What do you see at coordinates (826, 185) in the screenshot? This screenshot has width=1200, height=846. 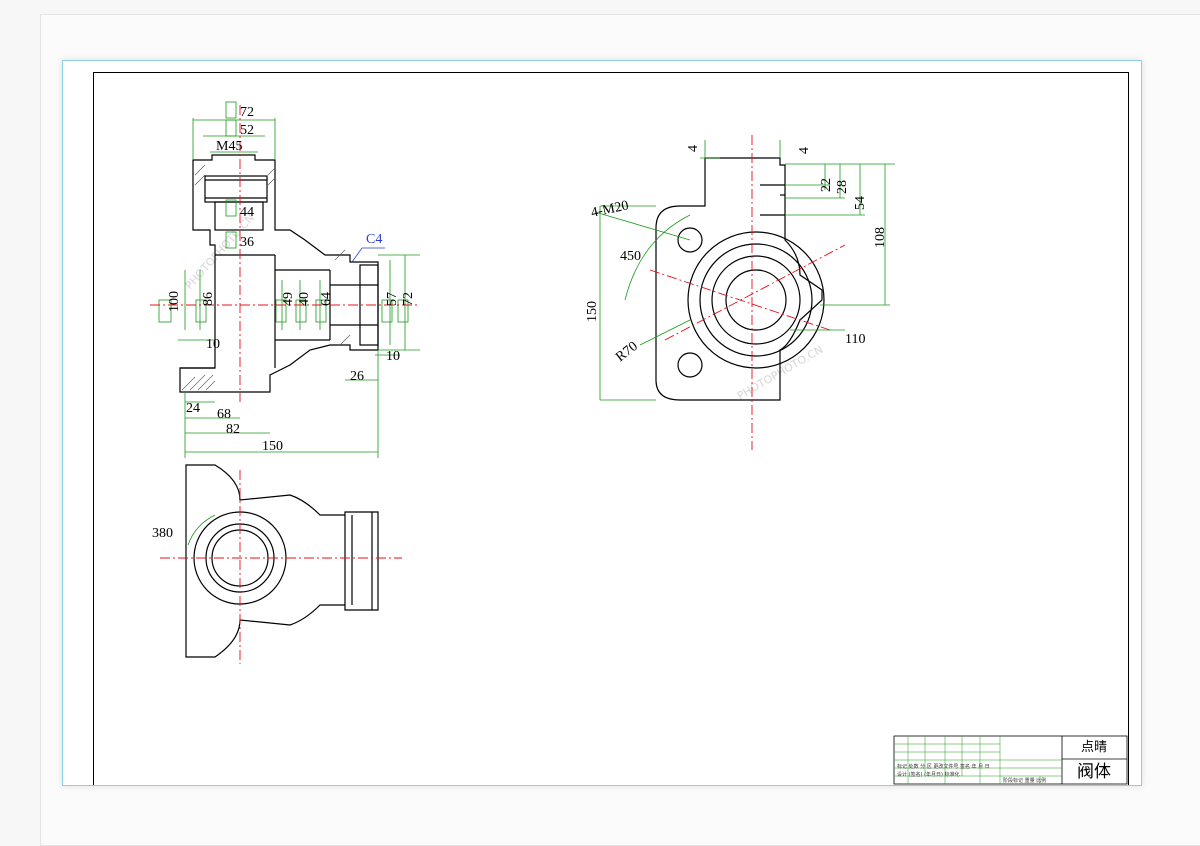 I see `dim-22: 22` at bounding box center [826, 185].